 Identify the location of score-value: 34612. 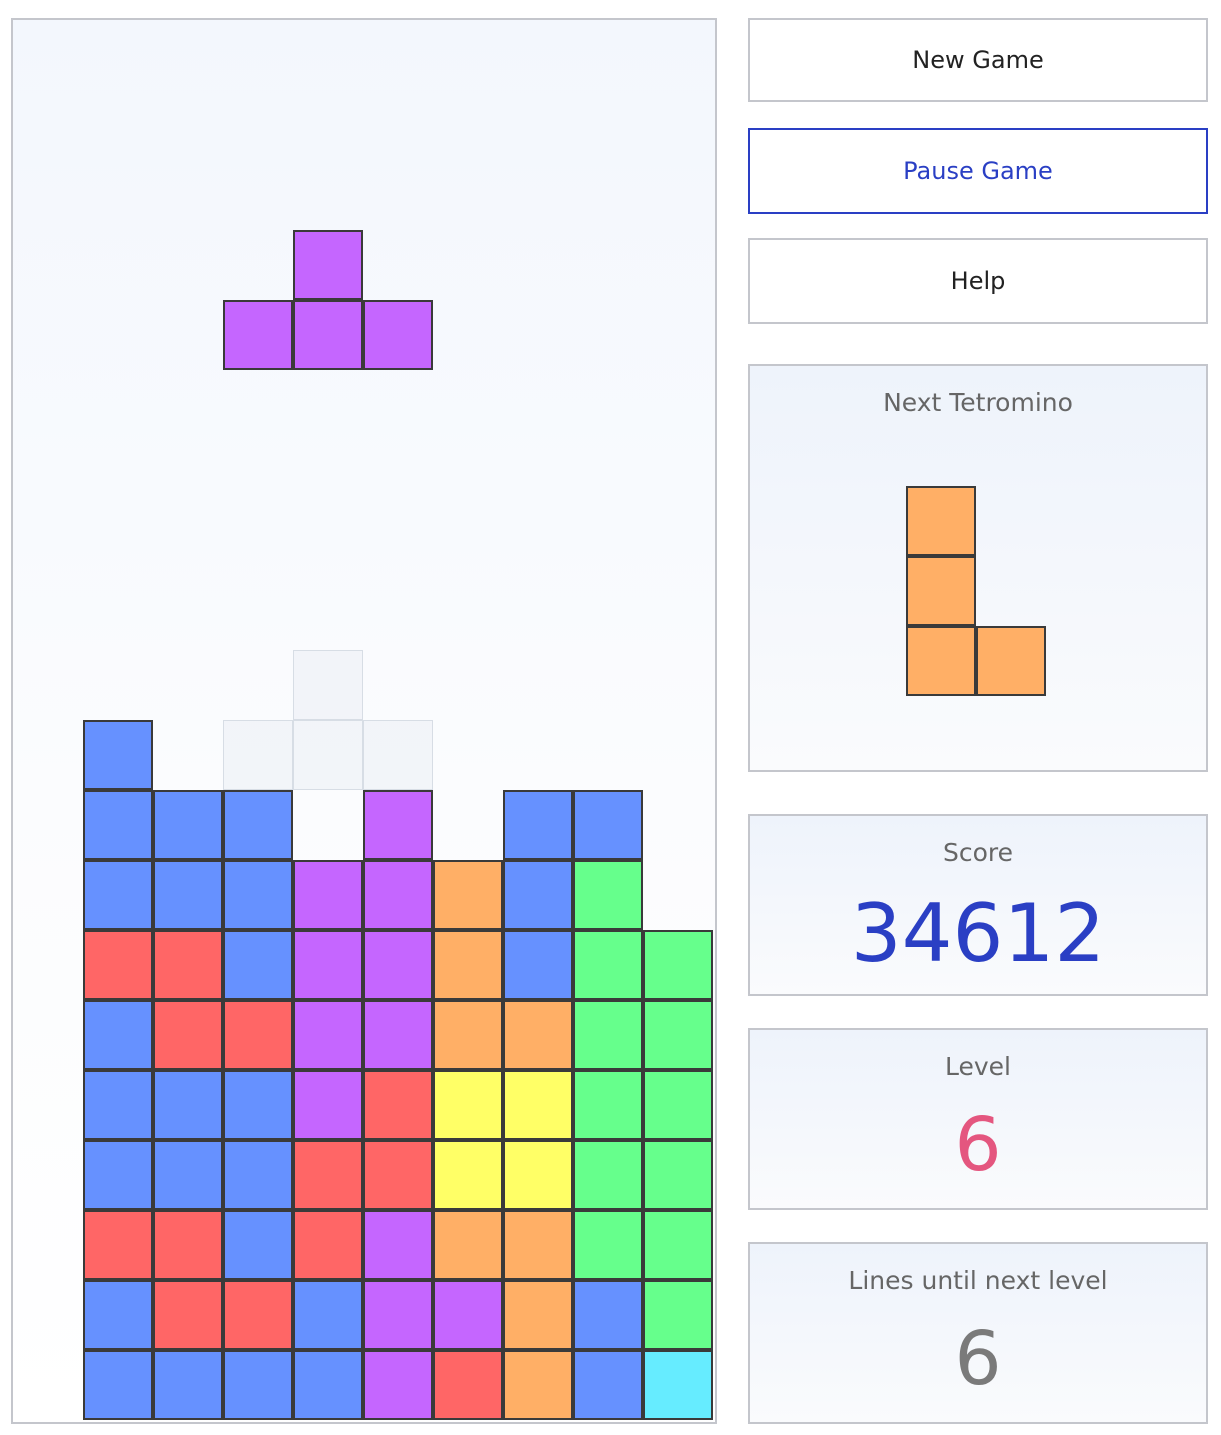
(978, 933).